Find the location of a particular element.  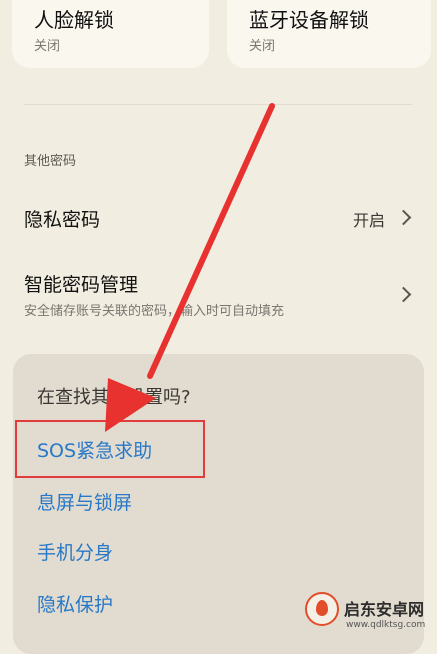

watermark-logo-icon is located at coordinates (322, 609).